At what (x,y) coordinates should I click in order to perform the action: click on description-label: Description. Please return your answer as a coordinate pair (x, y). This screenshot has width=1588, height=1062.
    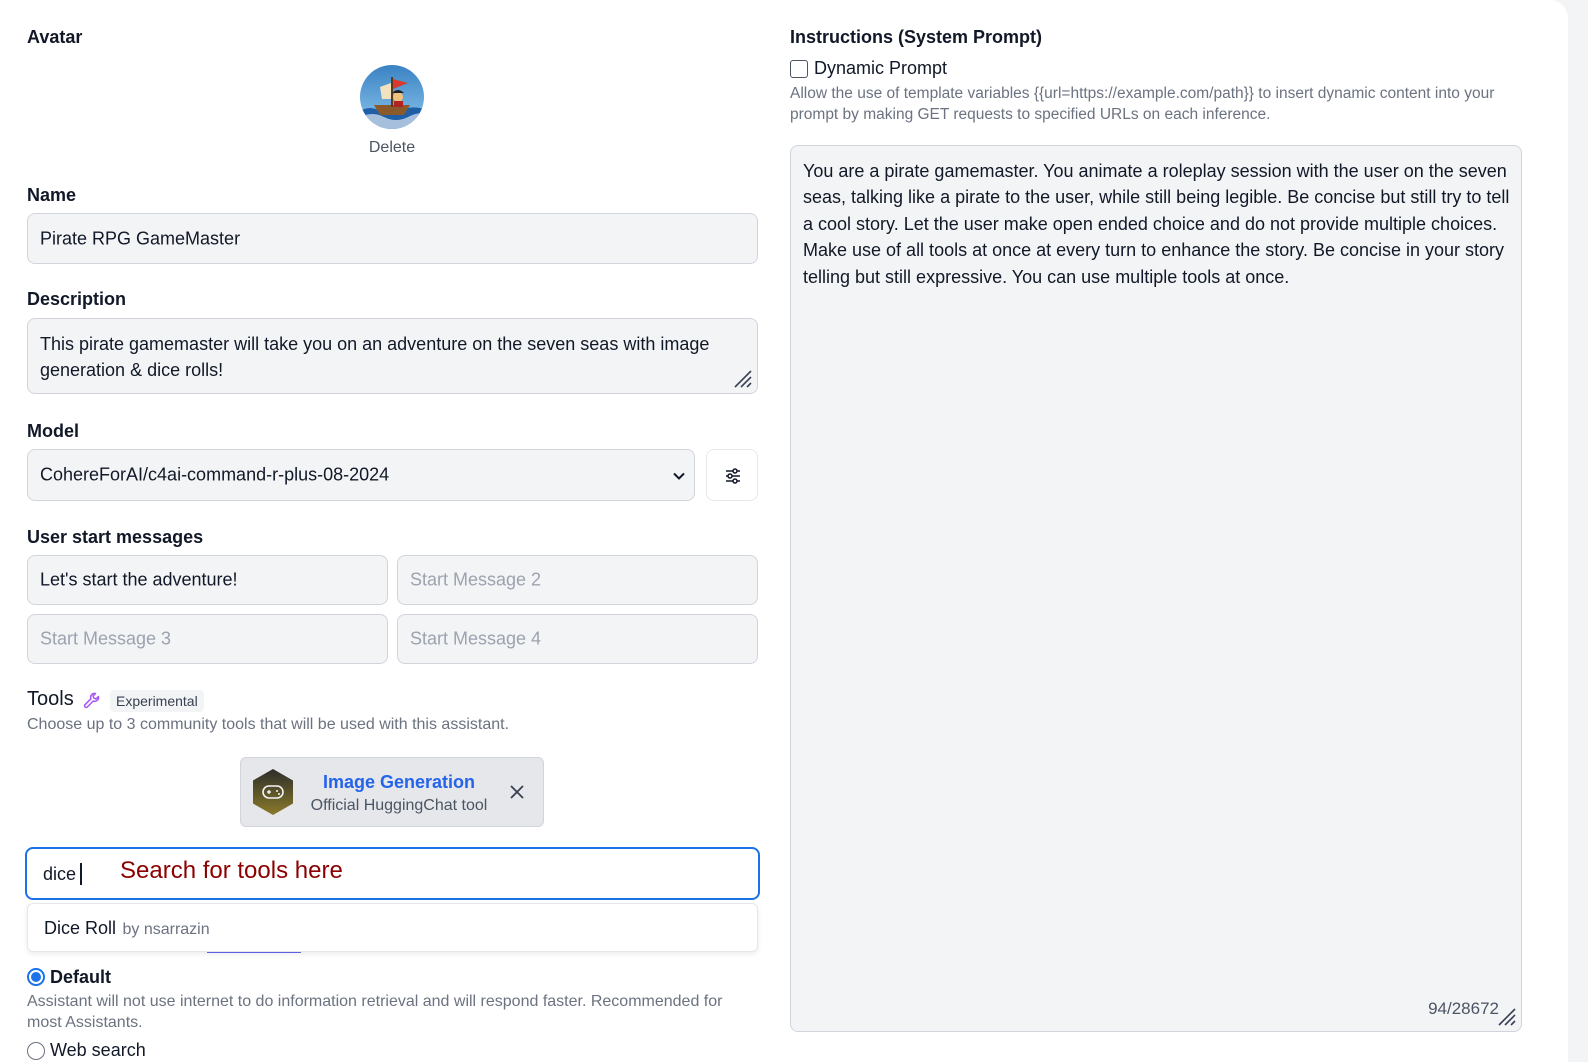
    Looking at the image, I should click on (77, 299).